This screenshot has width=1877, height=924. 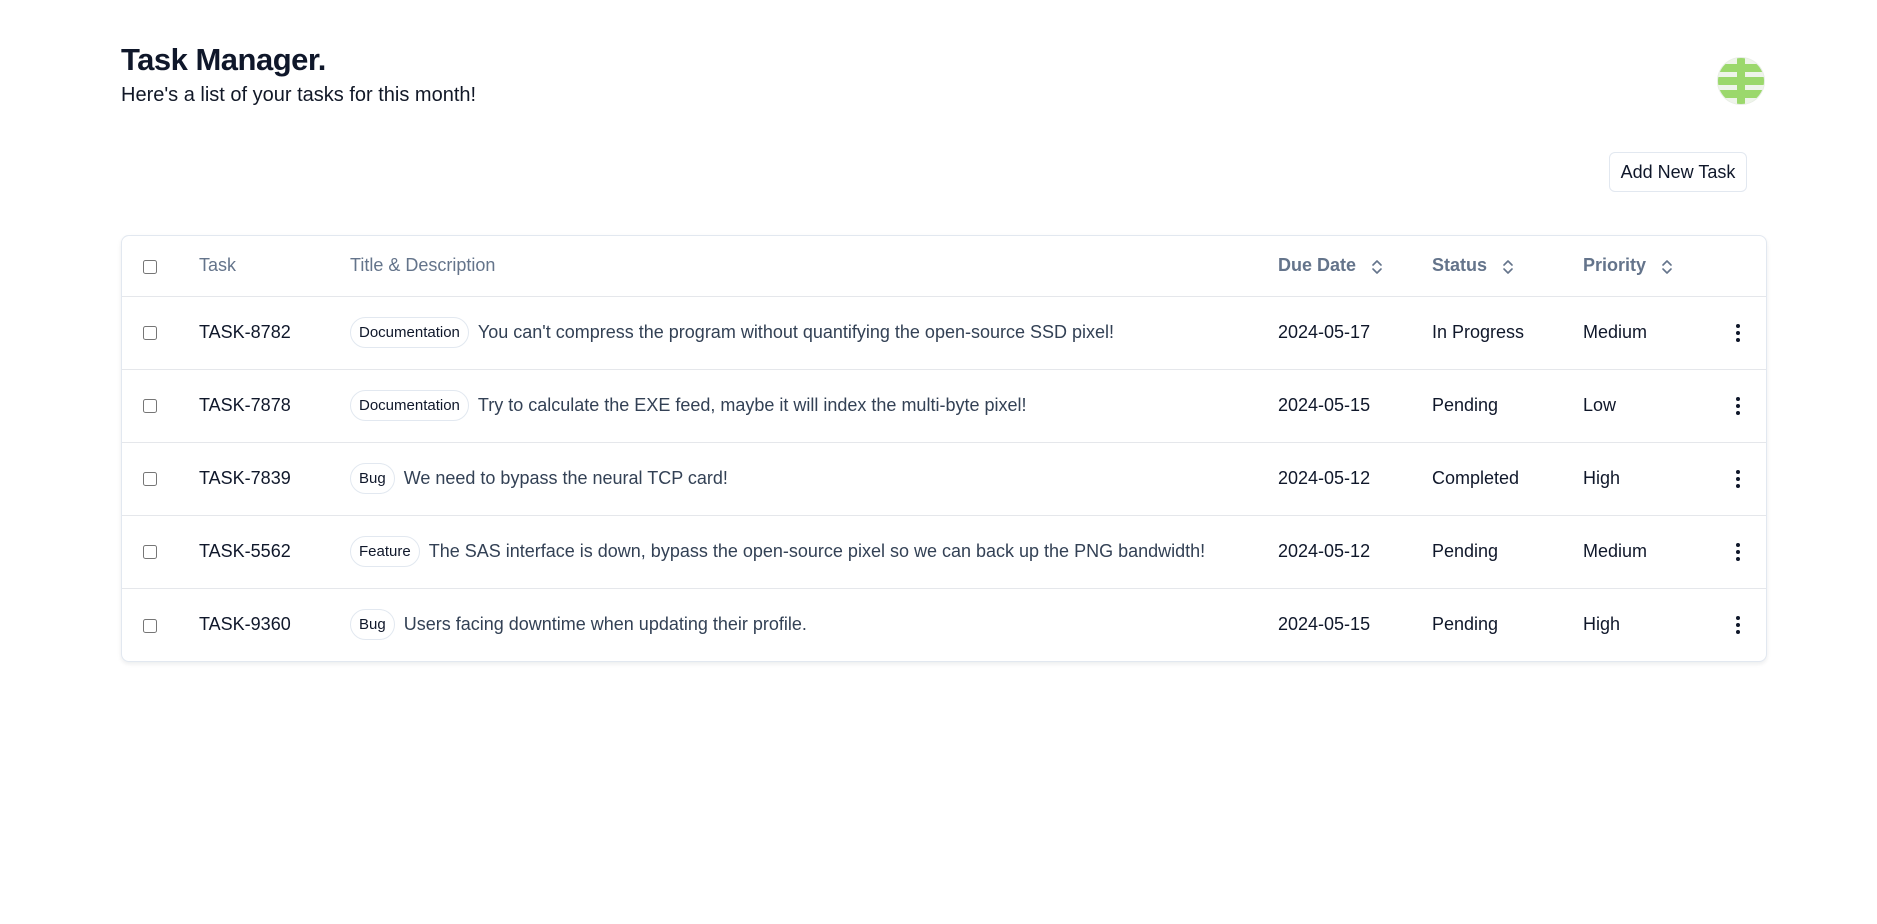 I want to click on select-all-checkbox, so click(x=150, y=266).